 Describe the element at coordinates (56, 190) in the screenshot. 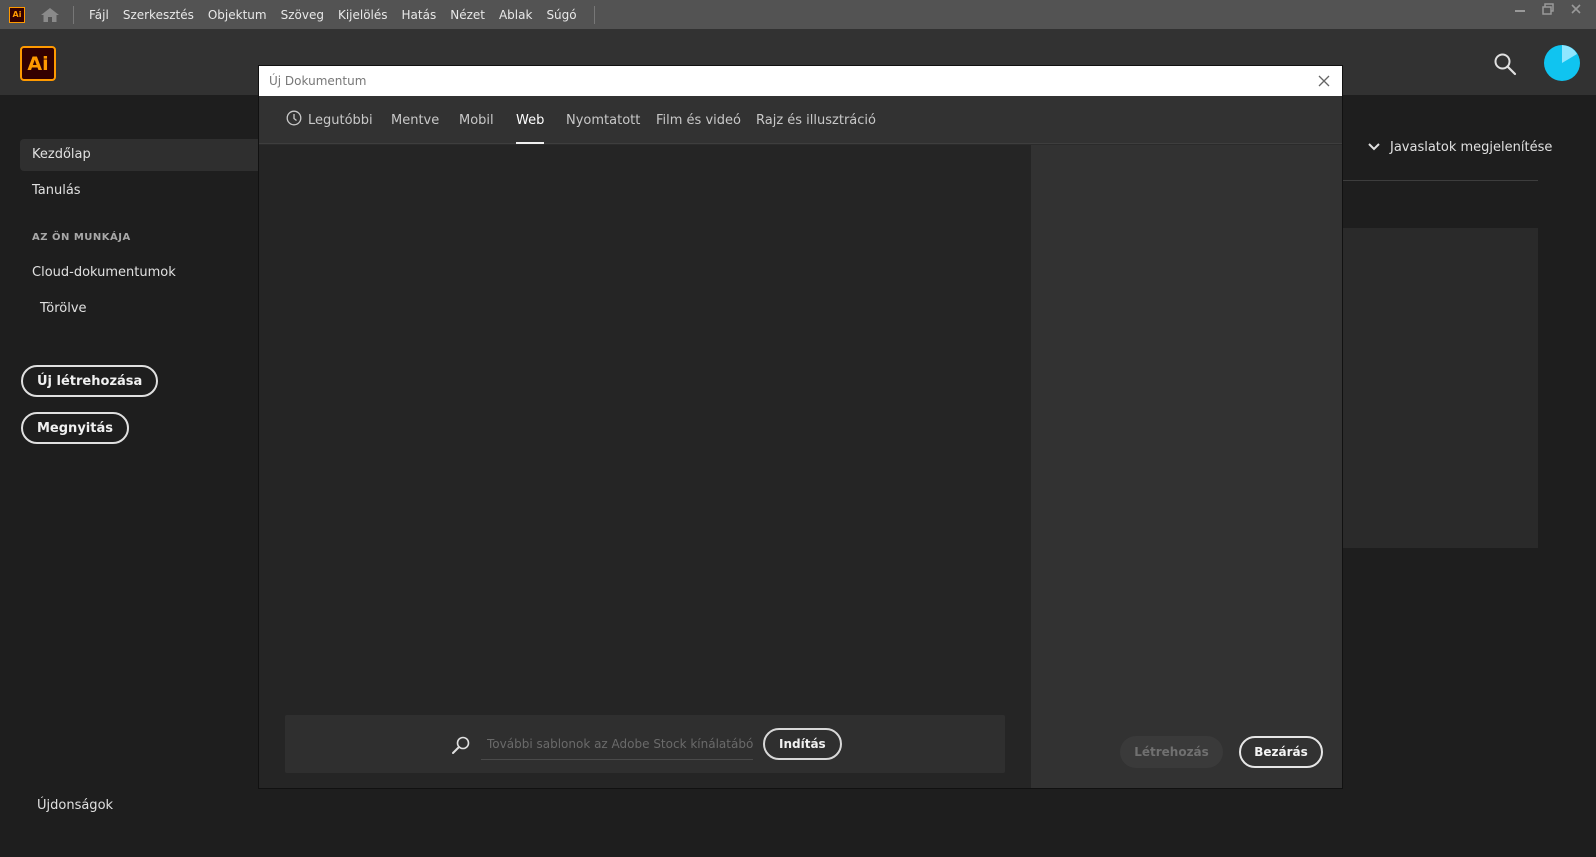

I see `sidebar-item-learn: Tanulás` at that location.